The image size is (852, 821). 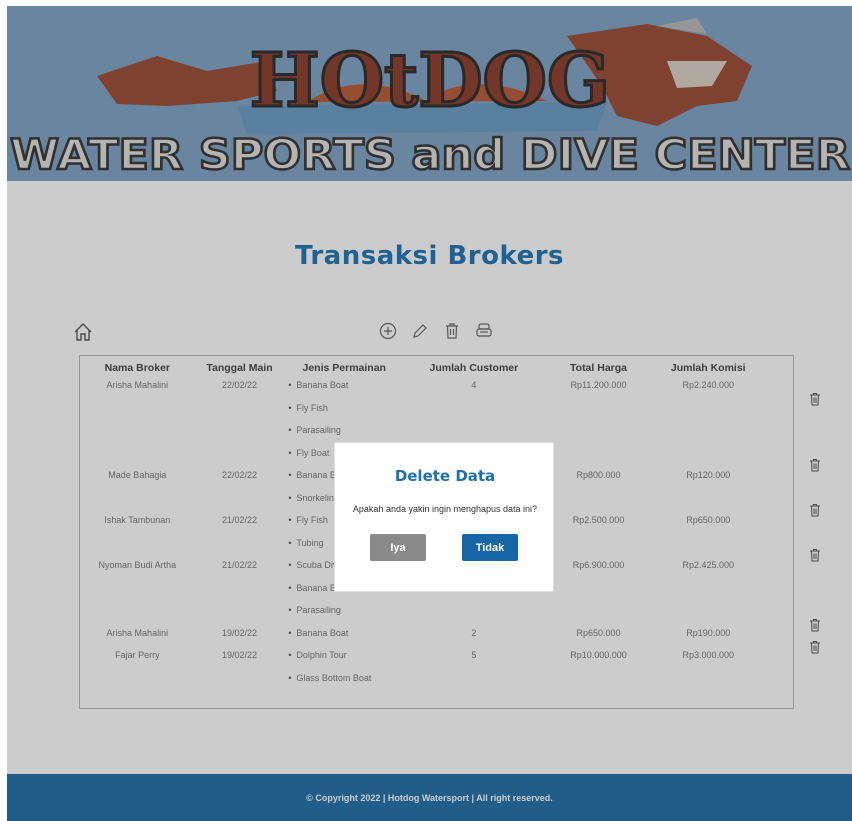 What do you see at coordinates (445, 476) in the screenshot?
I see `dialog-title: Delete Data` at bounding box center [445, 476].